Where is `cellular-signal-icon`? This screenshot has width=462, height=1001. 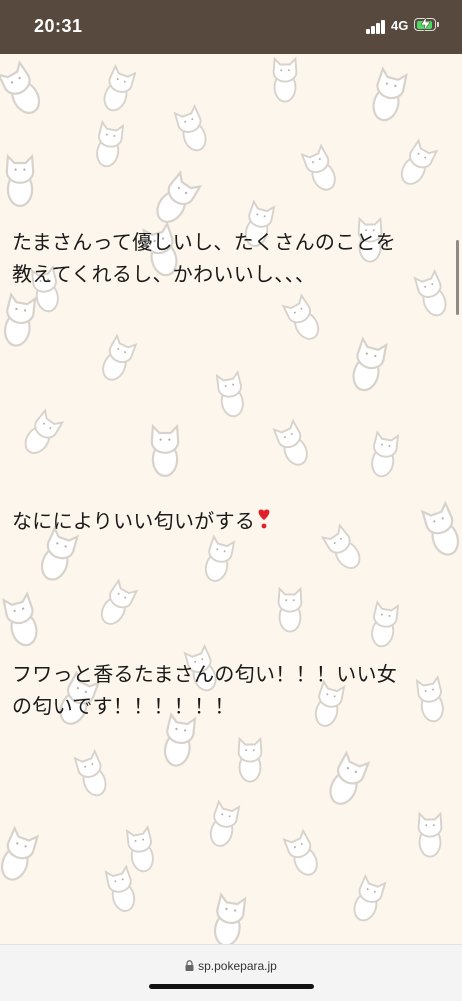 cellular-signal-icon is located at coordinates (376, 27).